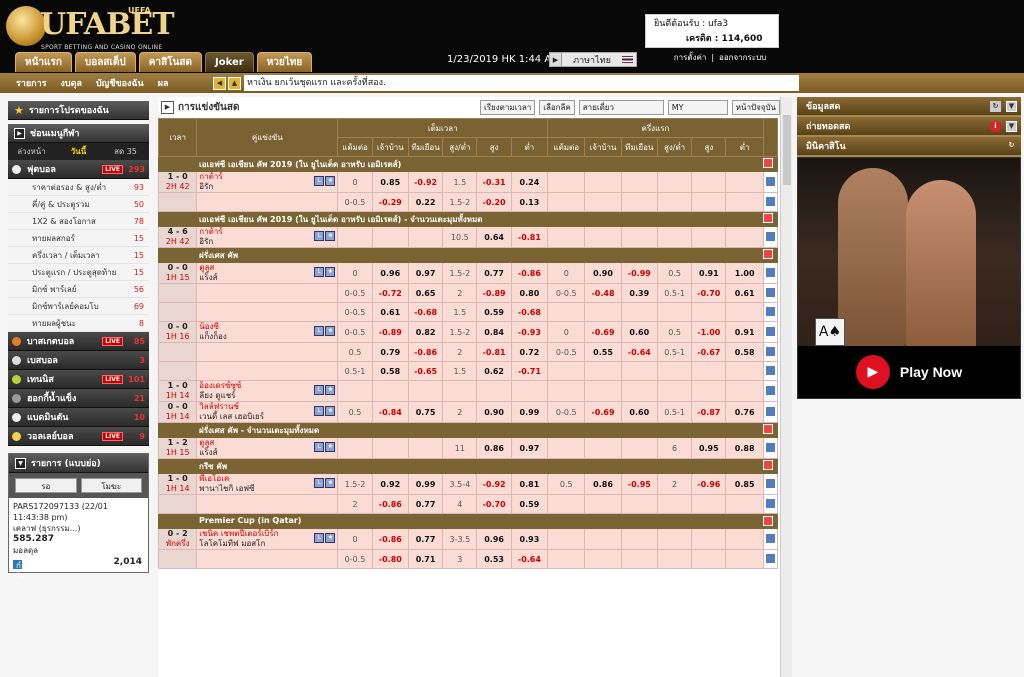 This screenshot has width=1024, height=677. I want to click on odds-cell: -0.67, so click(709, 352).